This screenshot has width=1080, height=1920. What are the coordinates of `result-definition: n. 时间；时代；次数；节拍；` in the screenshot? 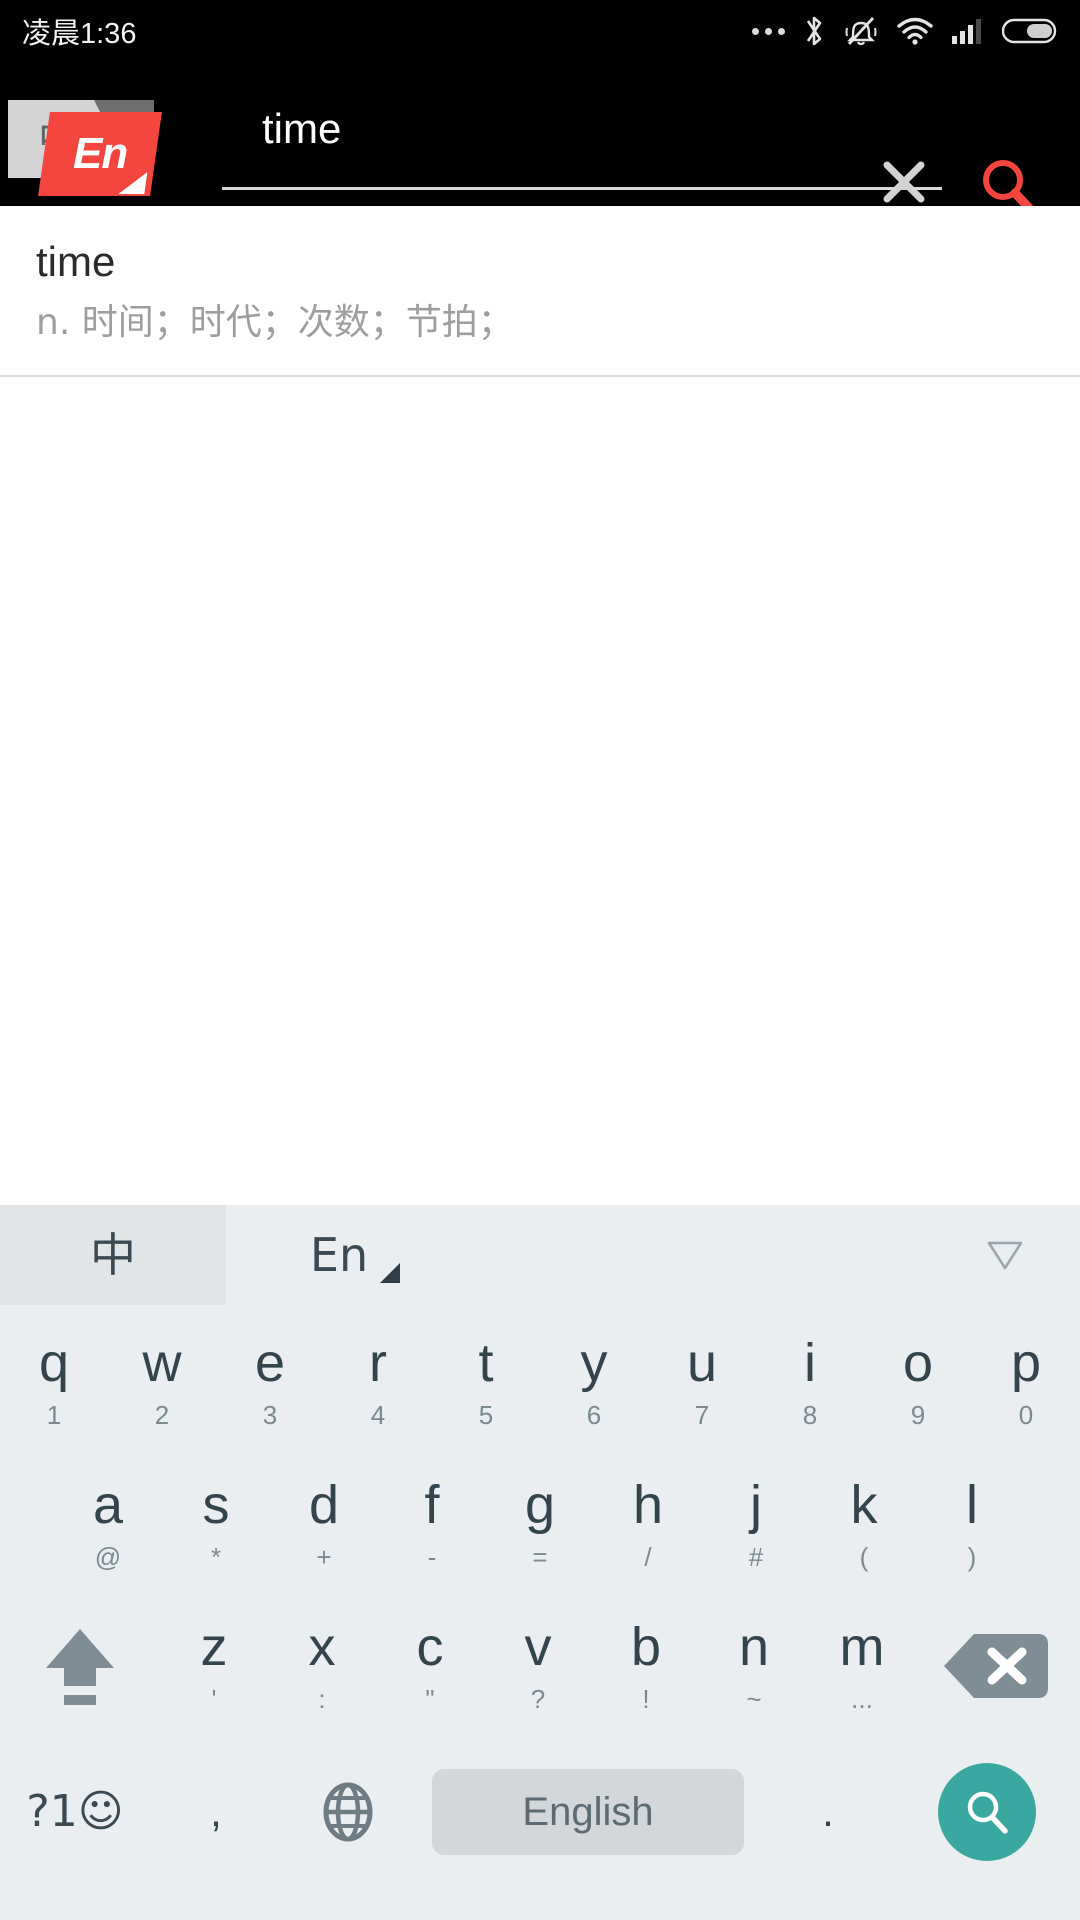 It's located at (275, 323).